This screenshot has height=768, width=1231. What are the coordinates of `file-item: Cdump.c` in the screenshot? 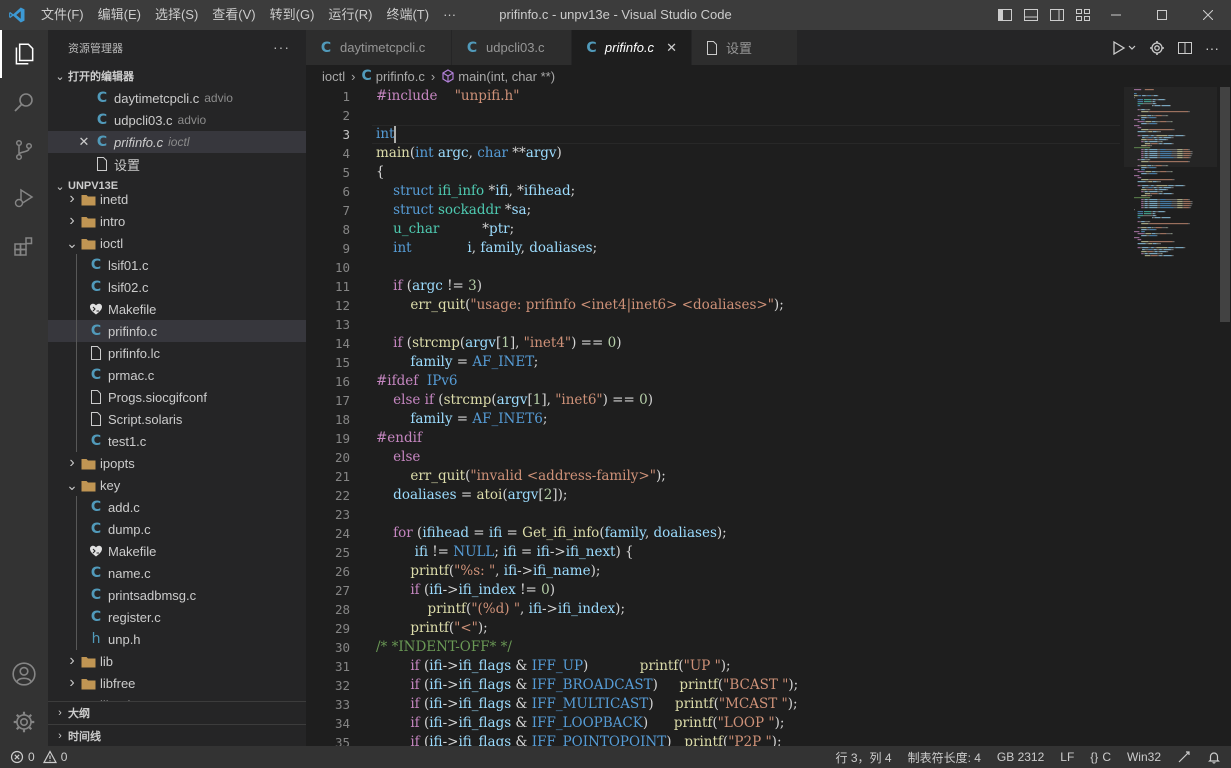 It's located at (177, 529).